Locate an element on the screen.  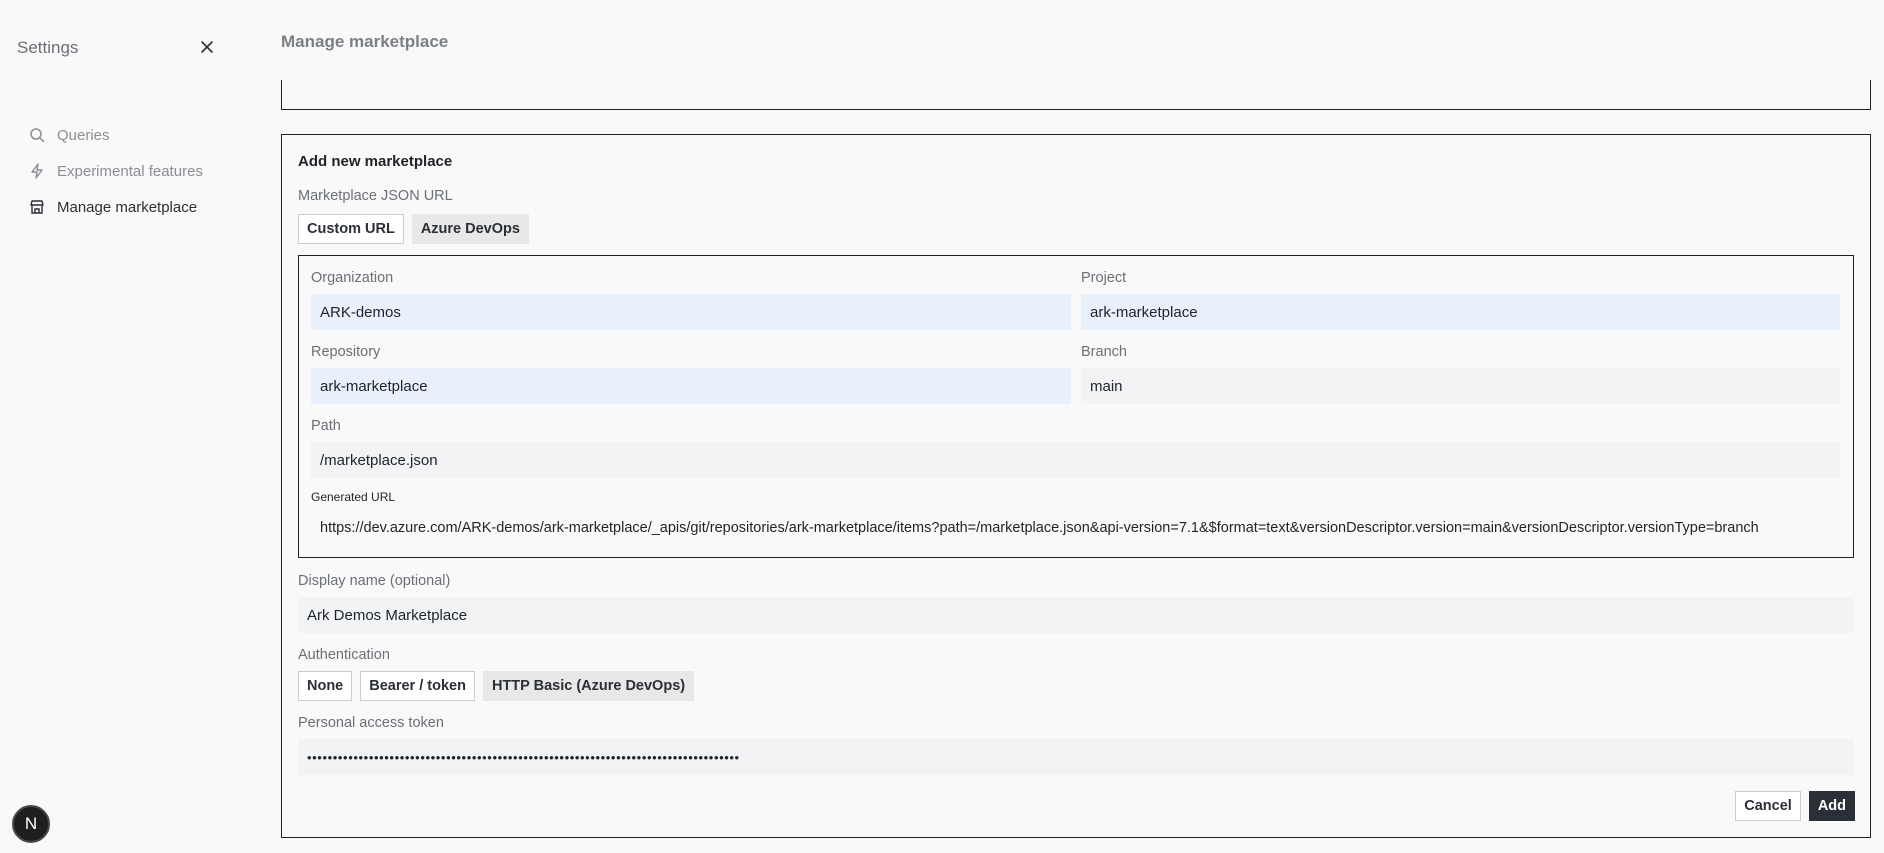
sidebar-title: Settings is located at coordinates (48, 47).